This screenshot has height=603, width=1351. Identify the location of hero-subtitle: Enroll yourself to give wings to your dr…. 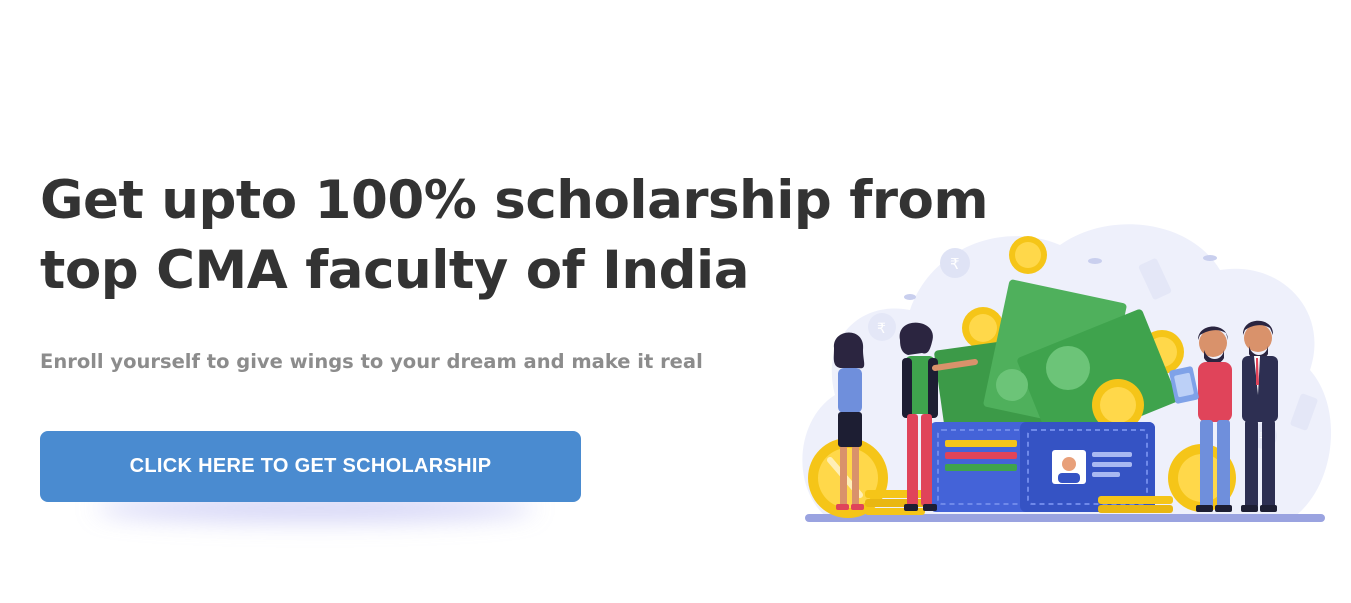
(371, 361).